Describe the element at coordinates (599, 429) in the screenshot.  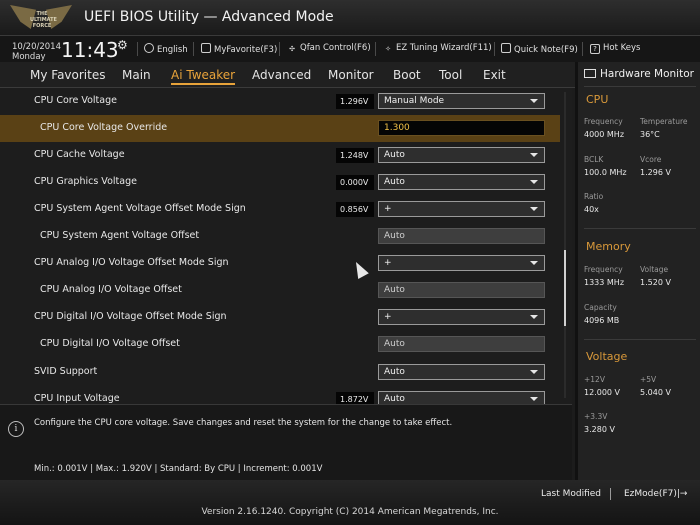
I see `v33-value: 3.280 V` at that location.